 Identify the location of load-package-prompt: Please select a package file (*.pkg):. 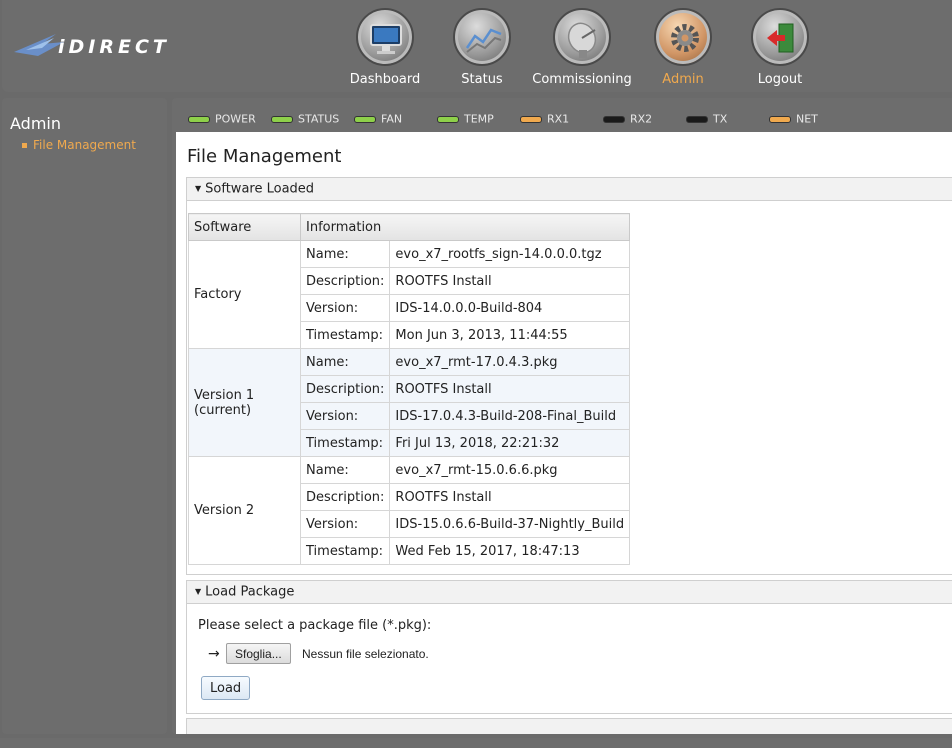
(315, 625).